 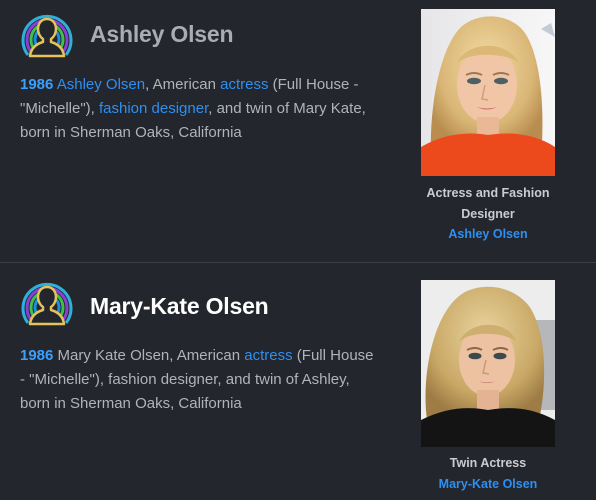 I want to click on photo-caption-link: Ashley Olsen, so click(x=488, y=234).